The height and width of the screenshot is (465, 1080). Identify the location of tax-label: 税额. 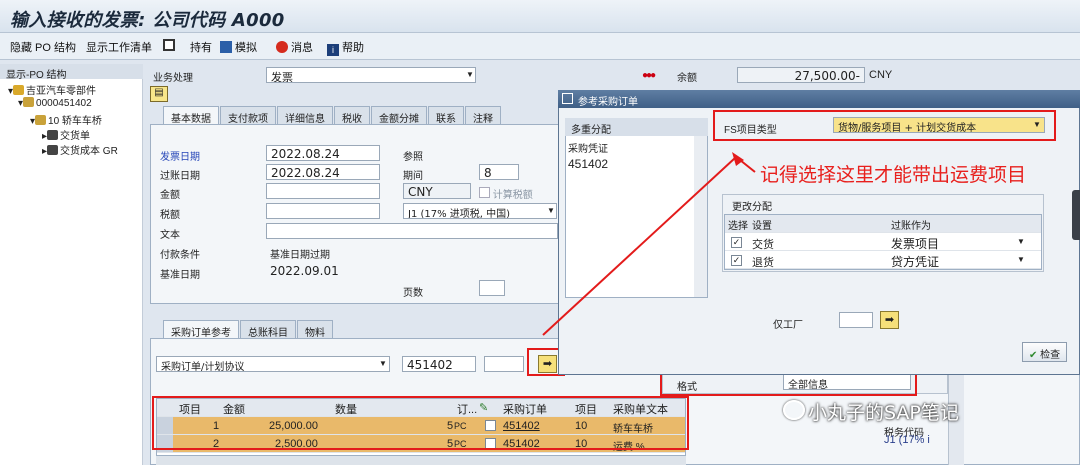
(170, 215).